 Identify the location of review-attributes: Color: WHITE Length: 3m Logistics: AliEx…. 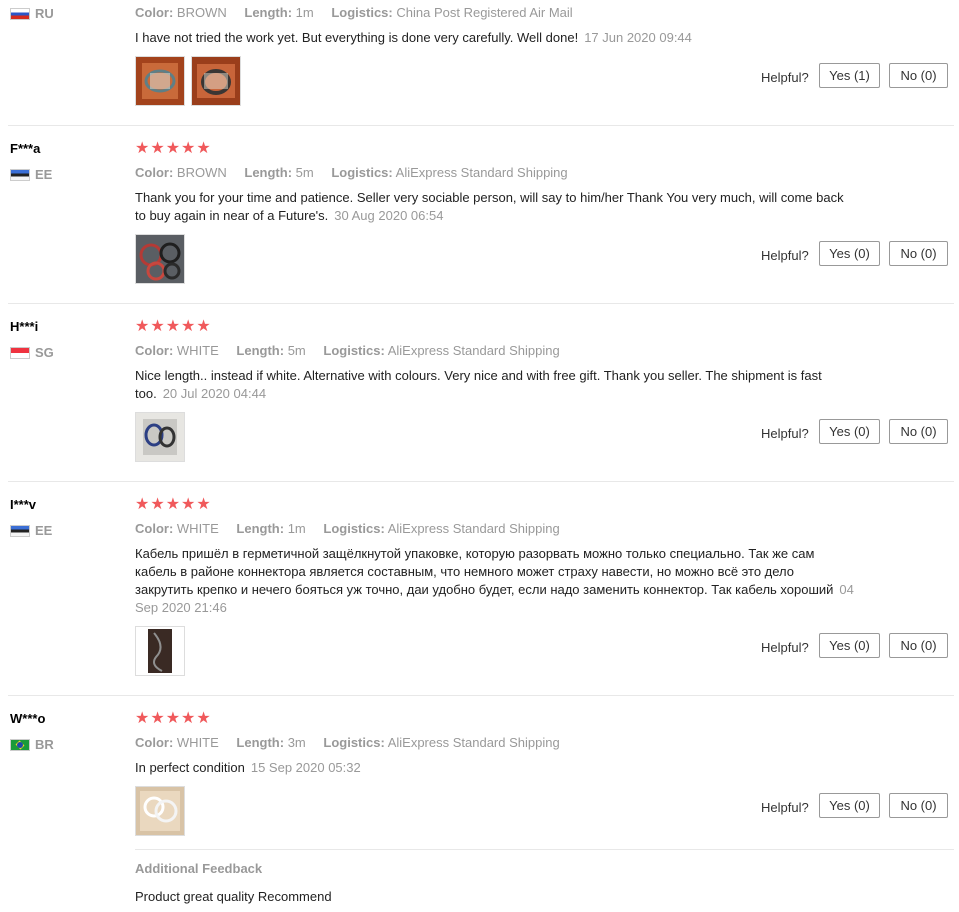
(347, 742).